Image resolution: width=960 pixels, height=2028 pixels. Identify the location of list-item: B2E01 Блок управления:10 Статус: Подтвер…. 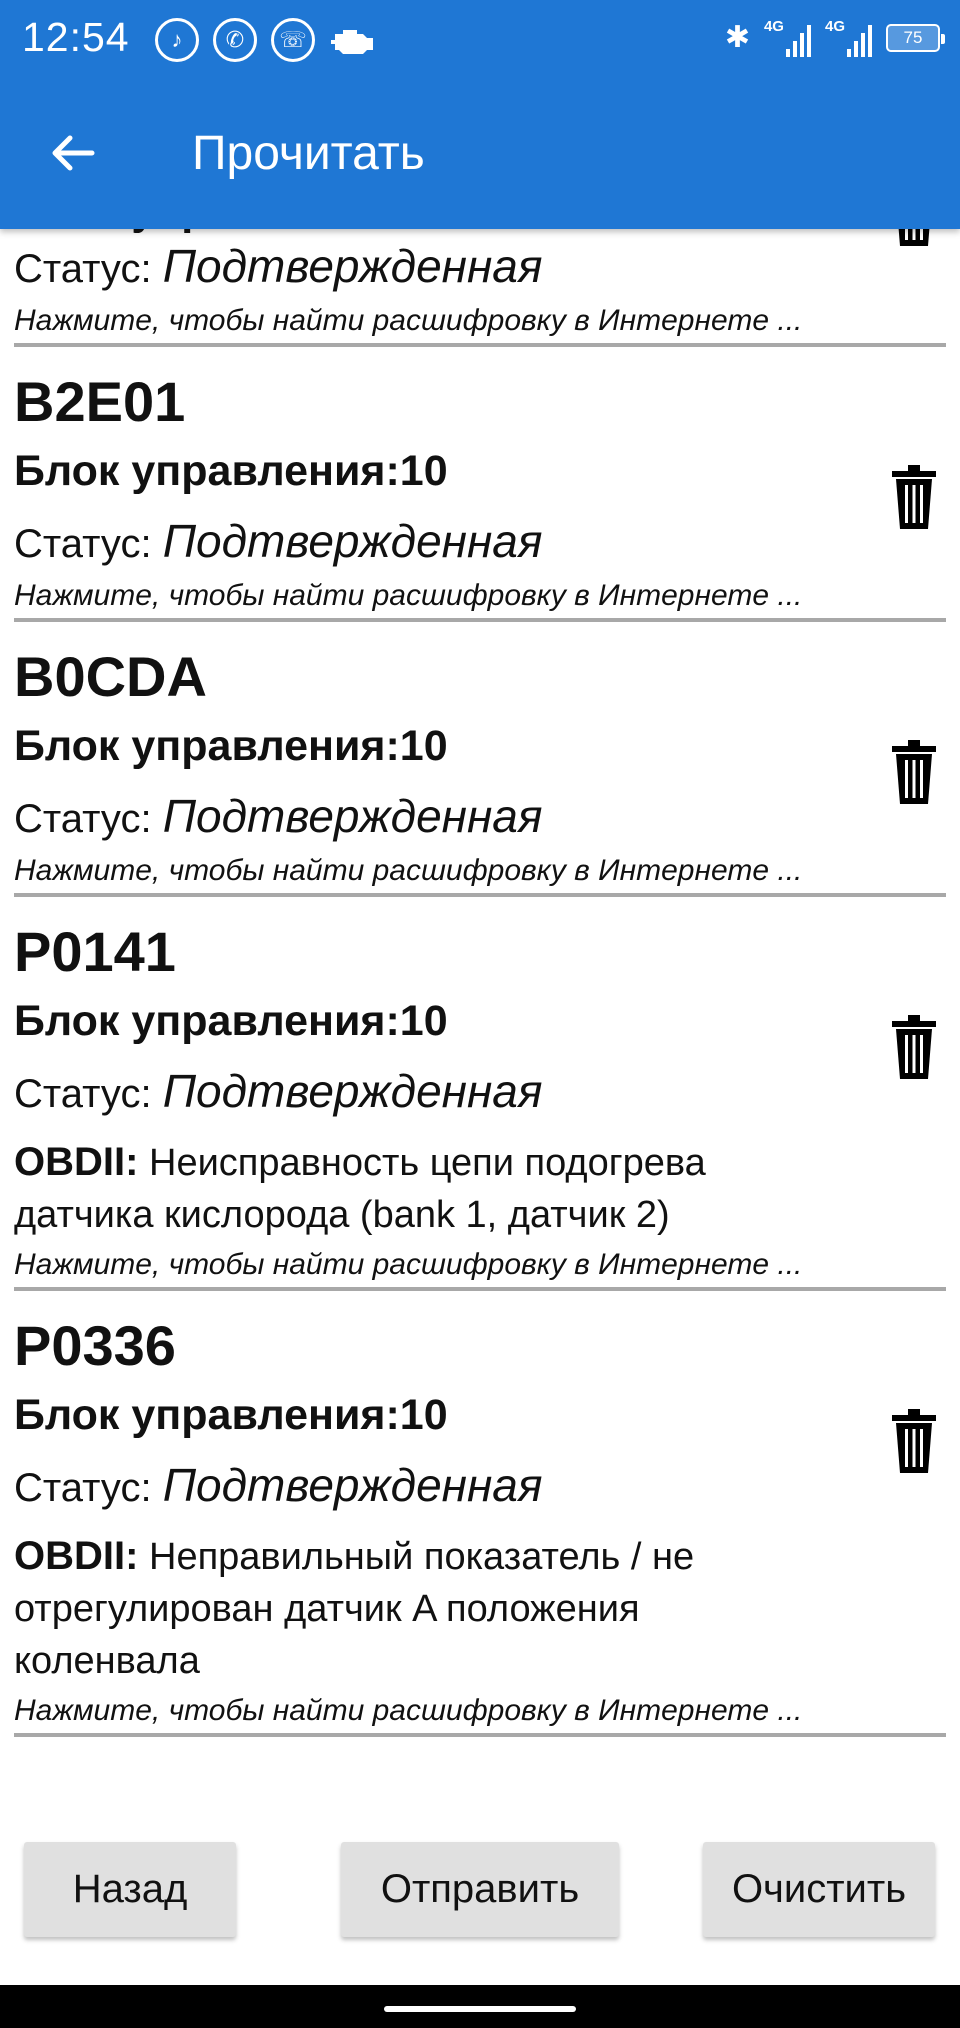
(480, 495).